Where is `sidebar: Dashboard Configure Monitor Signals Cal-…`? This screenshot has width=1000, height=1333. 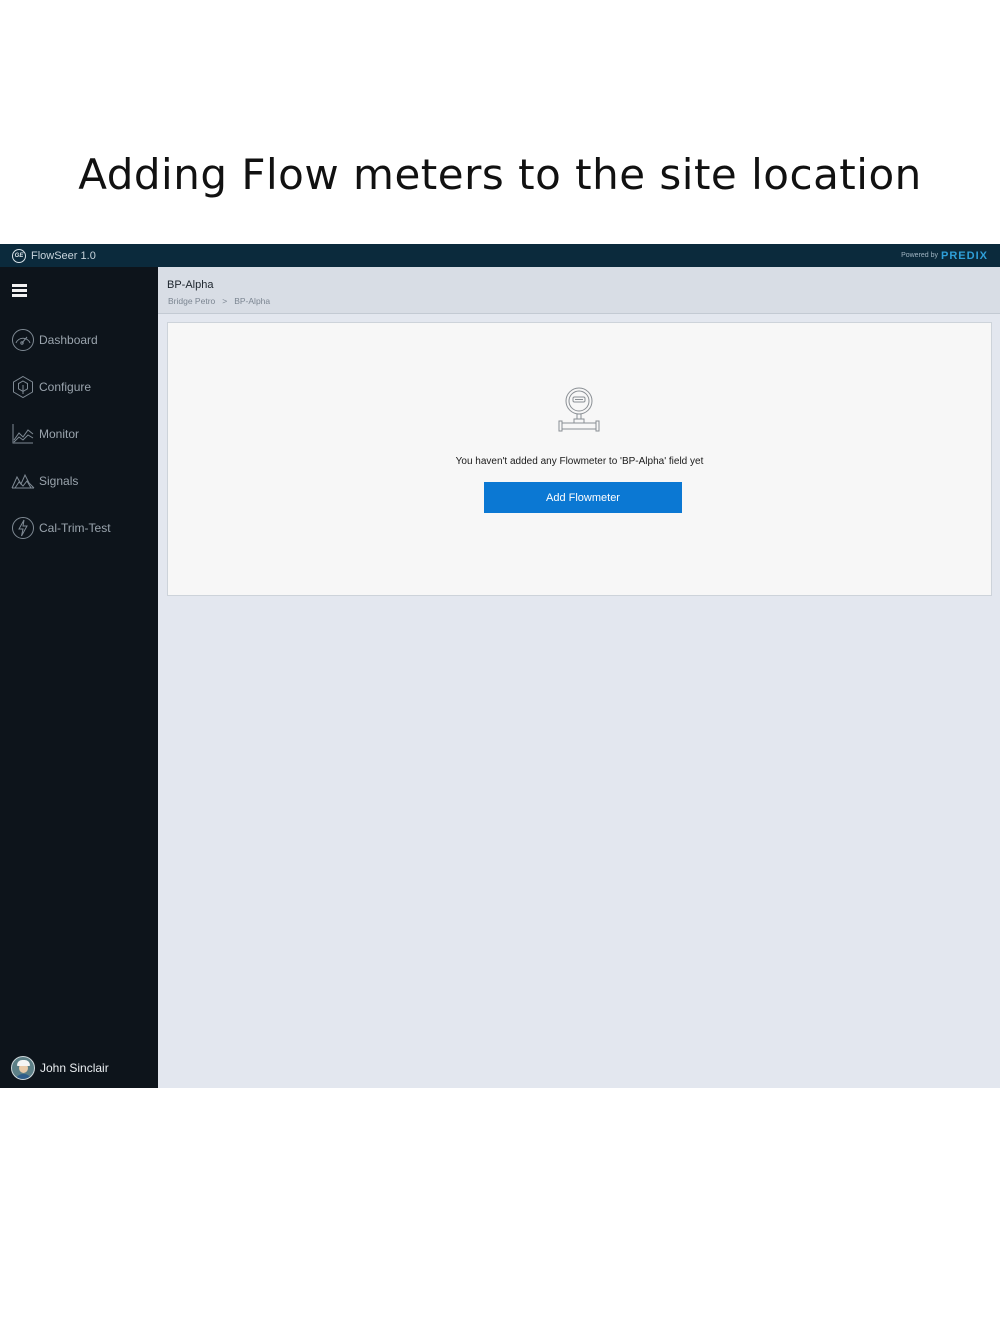
sidebar: Dashboard Configure Monitor Signals Cal-… is located at coordinates (79, 677).